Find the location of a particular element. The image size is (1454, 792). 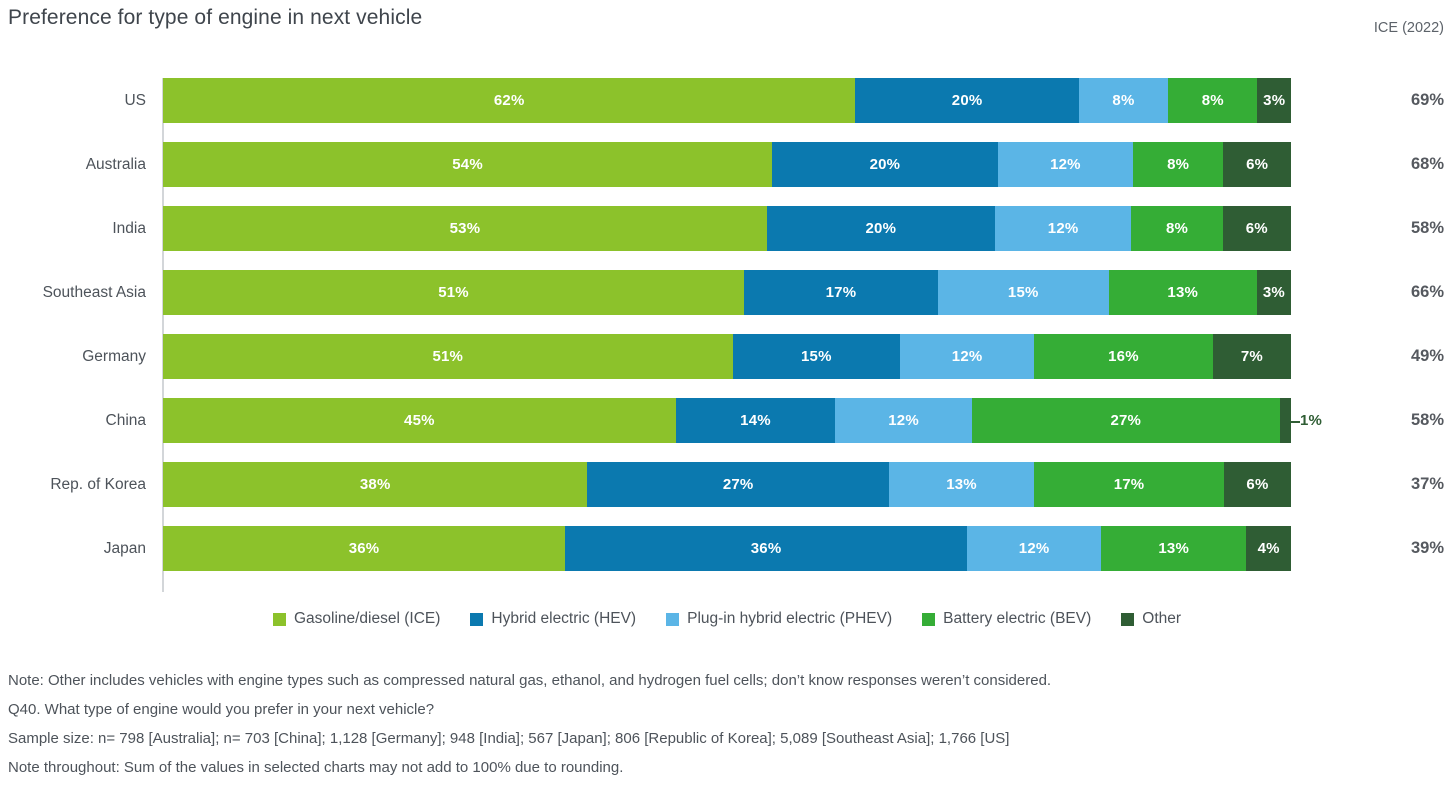

category-label-germany: Germany is located at coordinates (114, 356).